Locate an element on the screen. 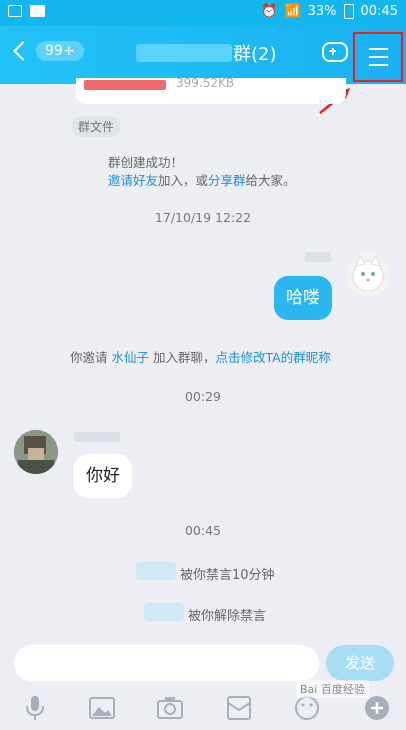 This screenshot has height=730, width=406. invite-mid: 加入群聊， is located at coordinates (184, 357).